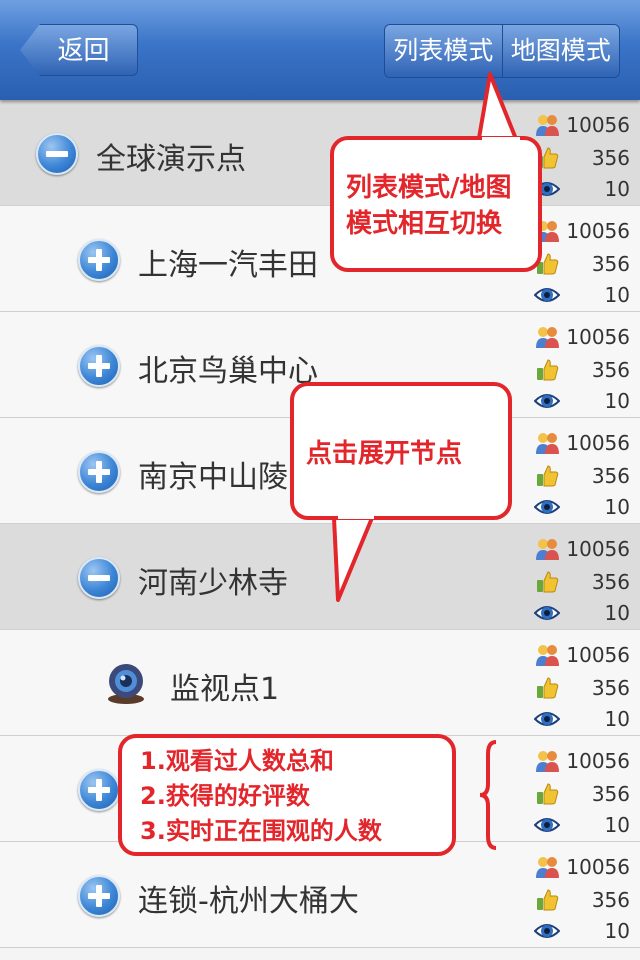  Describe the element at coordinates (228, 371) in the screenshot. I see `row-label: 北京鸟巢中心` at that location.